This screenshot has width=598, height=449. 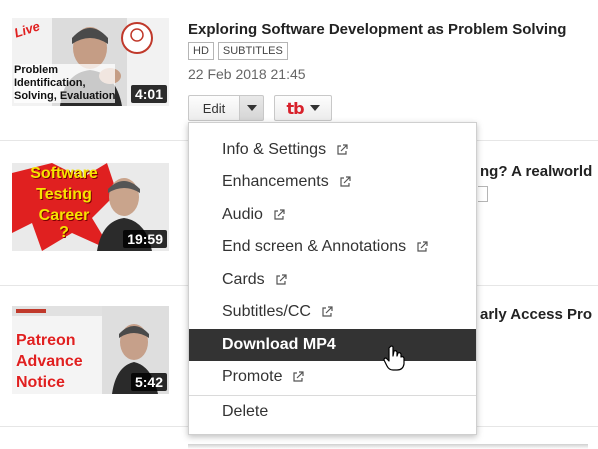 I want to click on menu-item-label: Delete, so click(x=245, y=411).